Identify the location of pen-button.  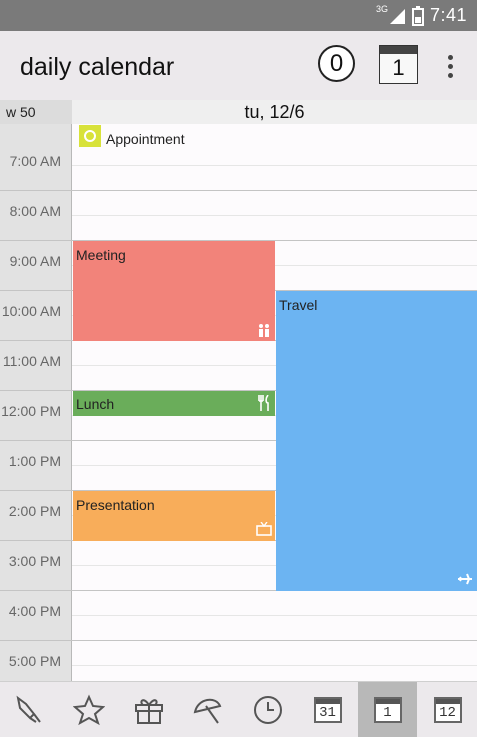
(29, 709).